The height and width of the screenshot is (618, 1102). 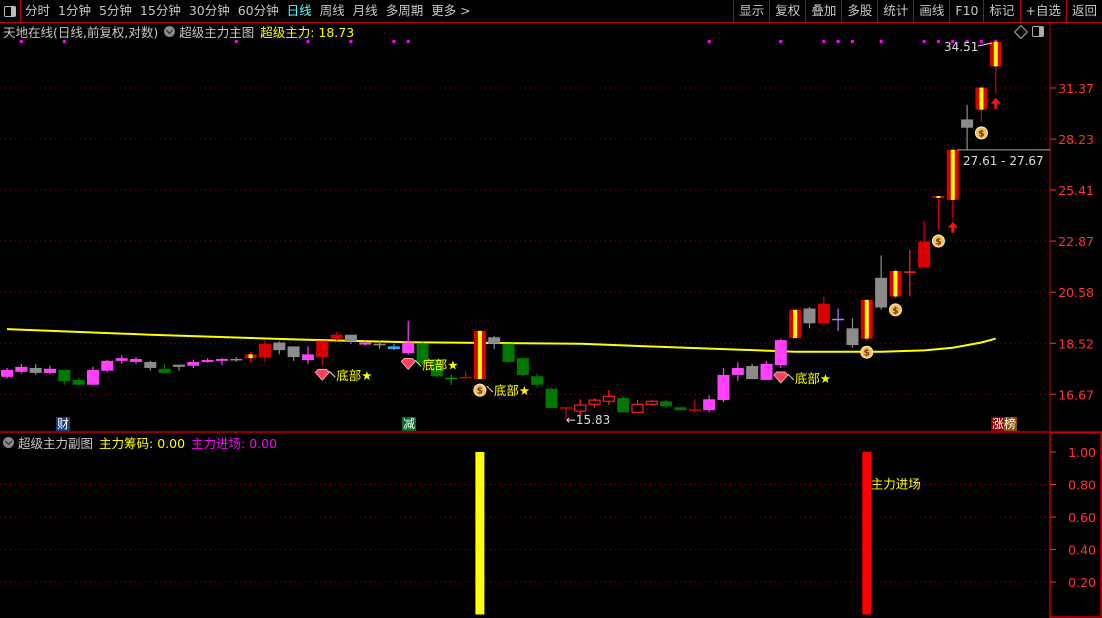 I want to click on sub-y-tick-label: 0.60, so click(x=1082, y=517).